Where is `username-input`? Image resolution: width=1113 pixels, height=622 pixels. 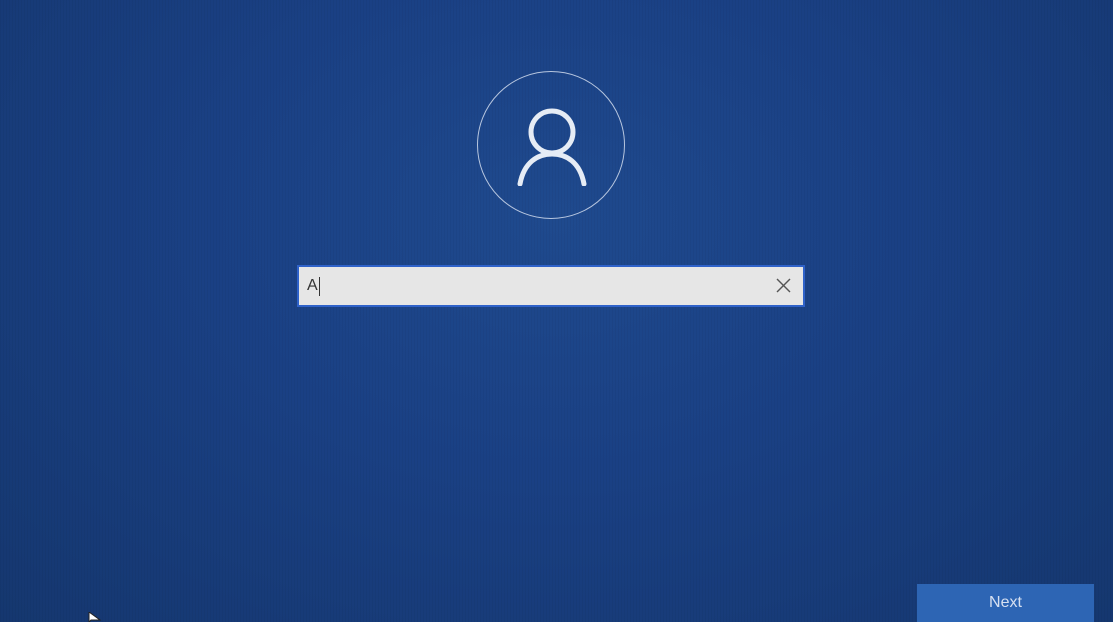
username-input is located at coordinates (527, 286).